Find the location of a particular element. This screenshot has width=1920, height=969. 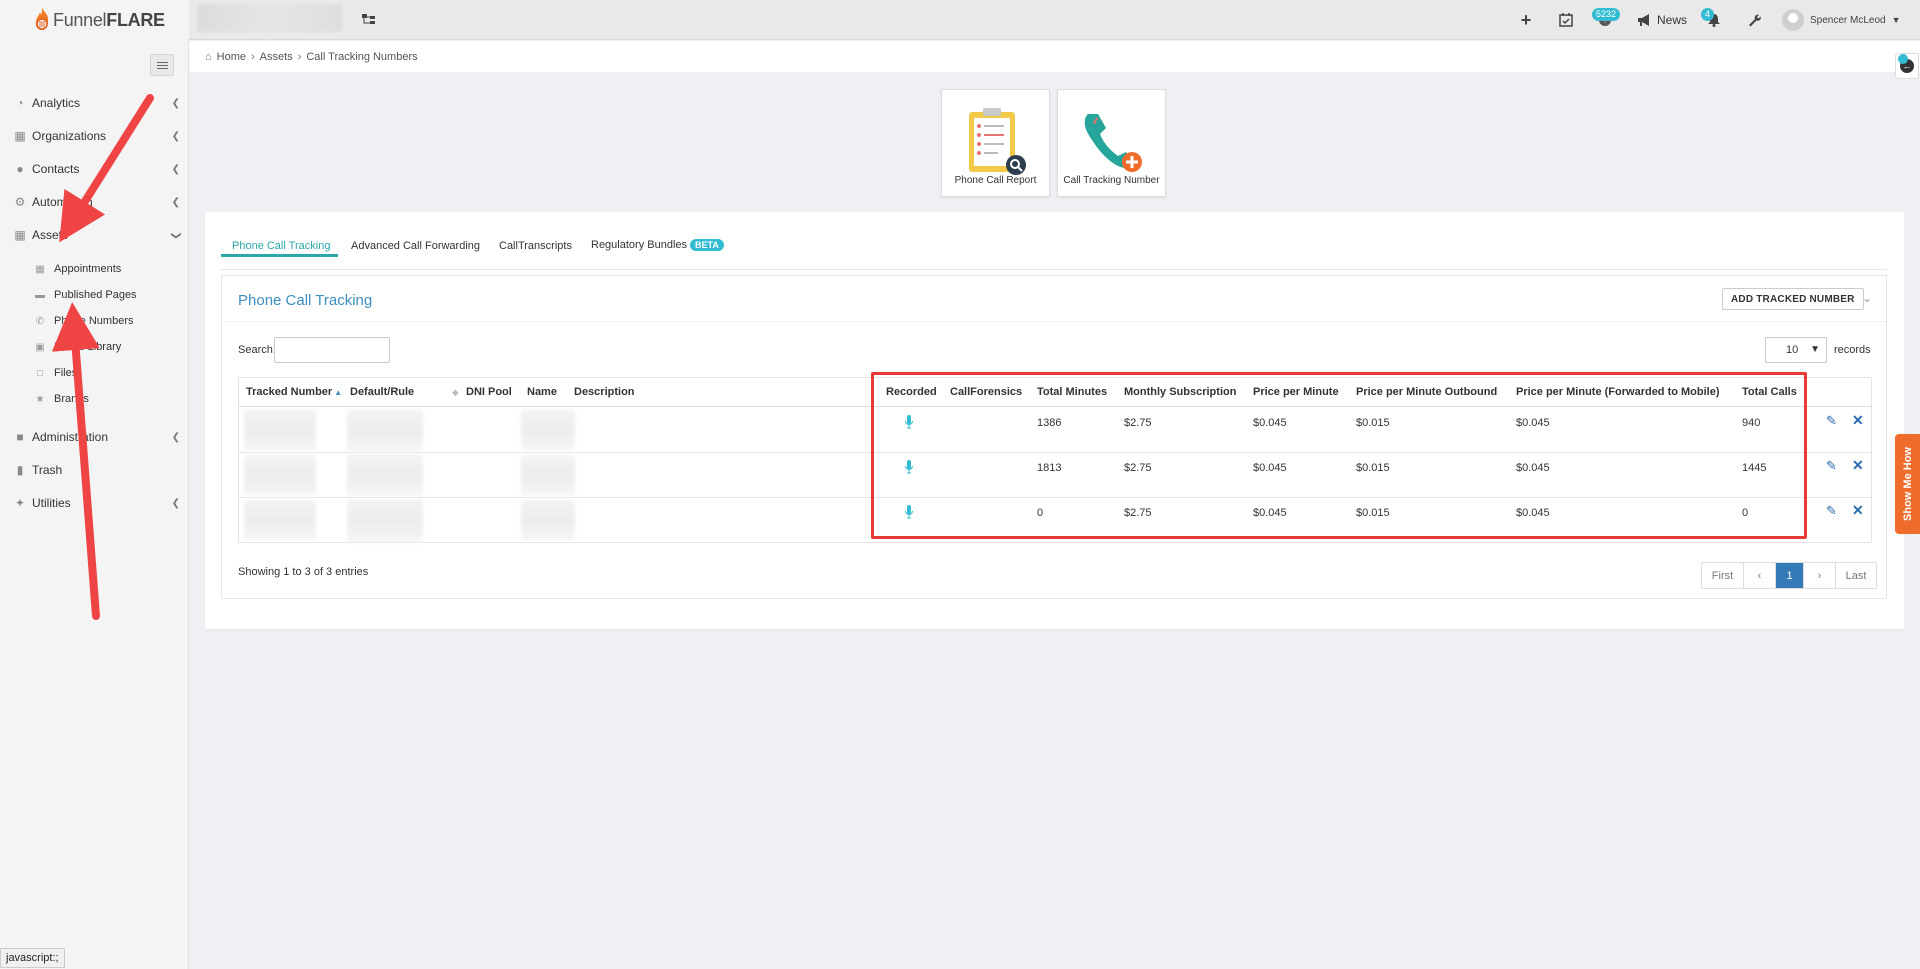

sort-asc-icon: ▲ is located at coordinates (338, 392).